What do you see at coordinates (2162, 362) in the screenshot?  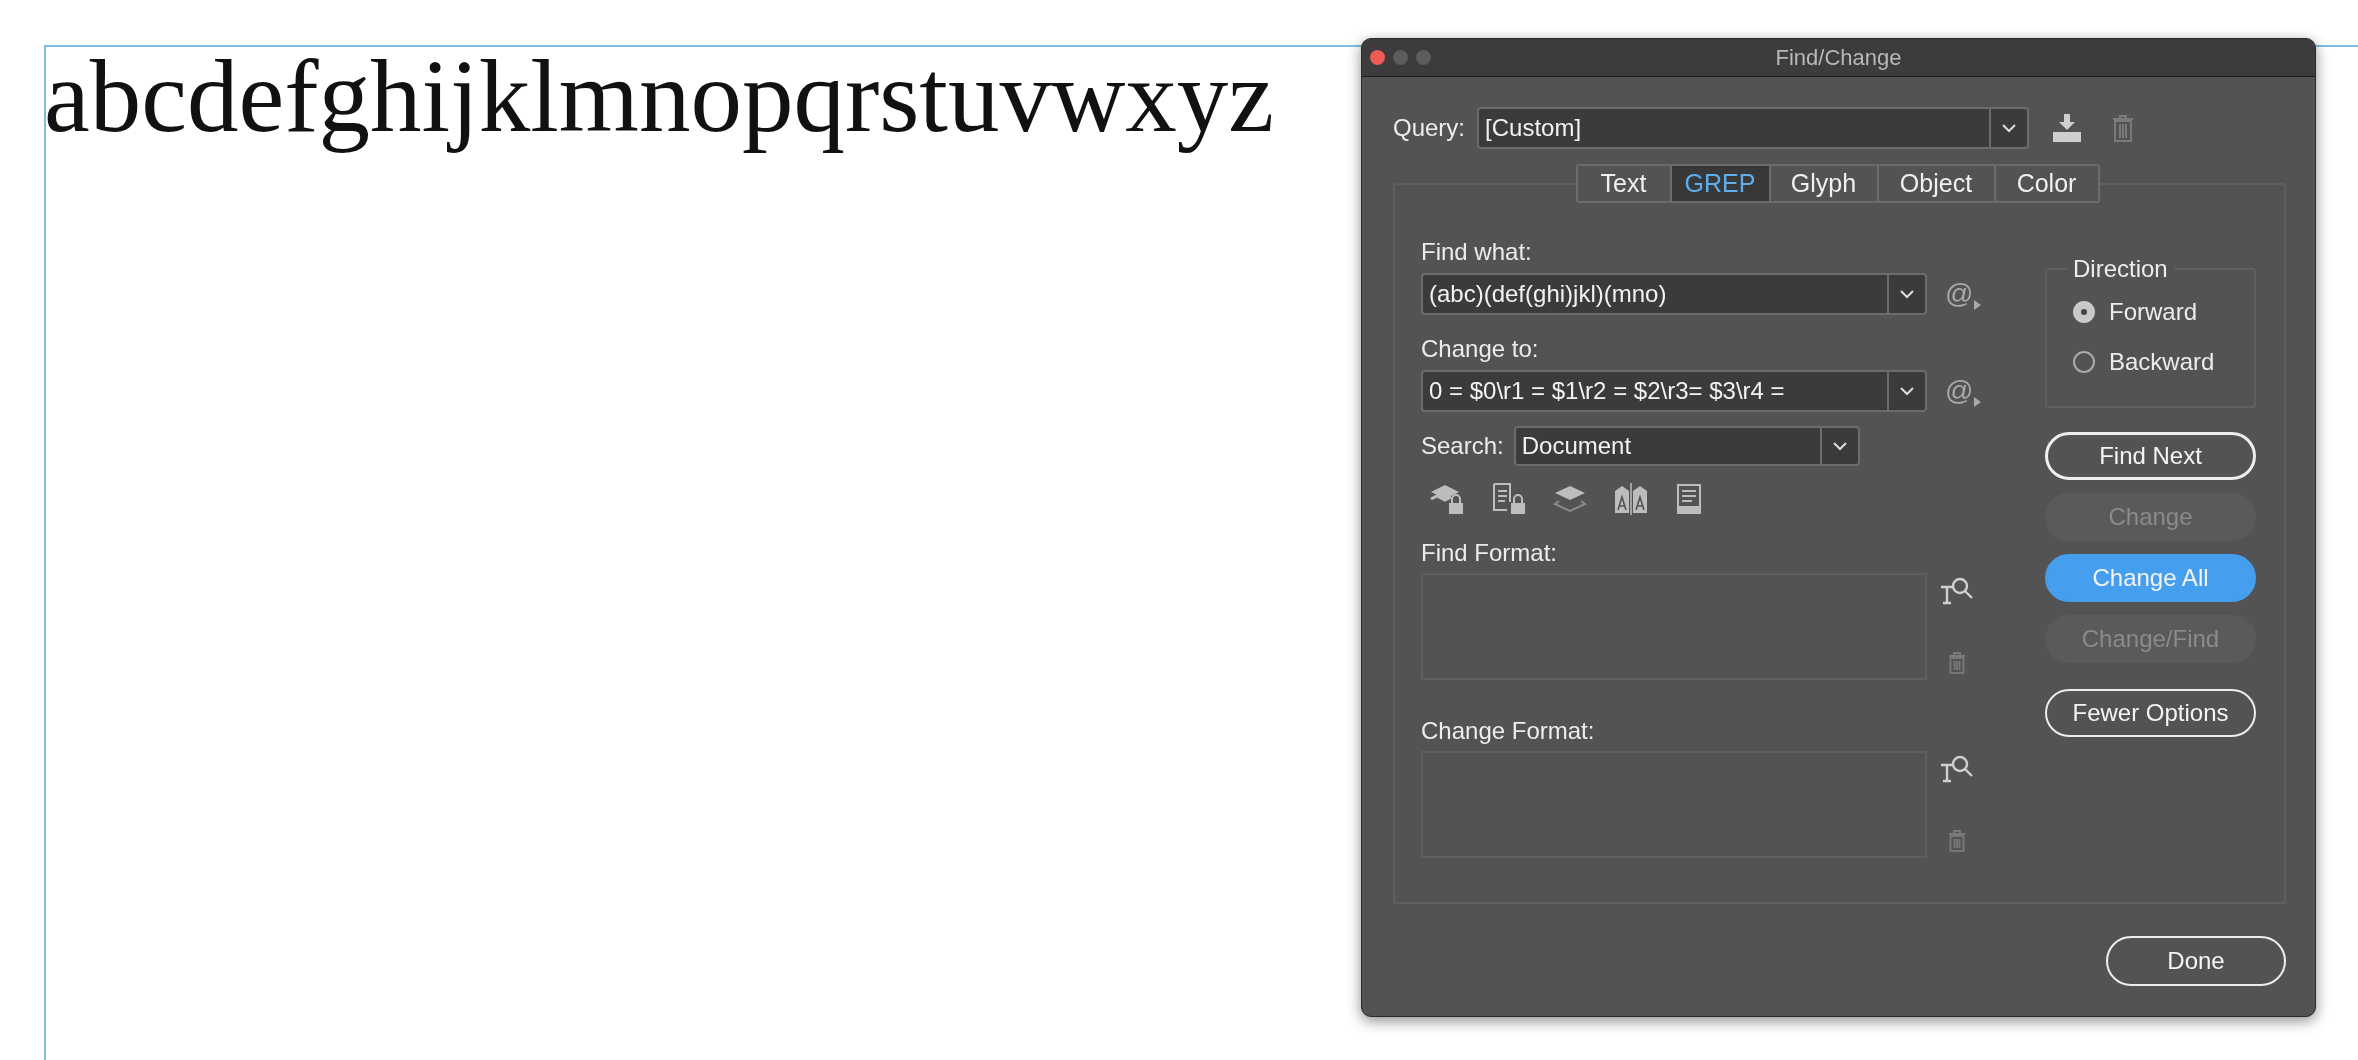 I see `radio-label: Backward` at bounding box center [2162, 362].